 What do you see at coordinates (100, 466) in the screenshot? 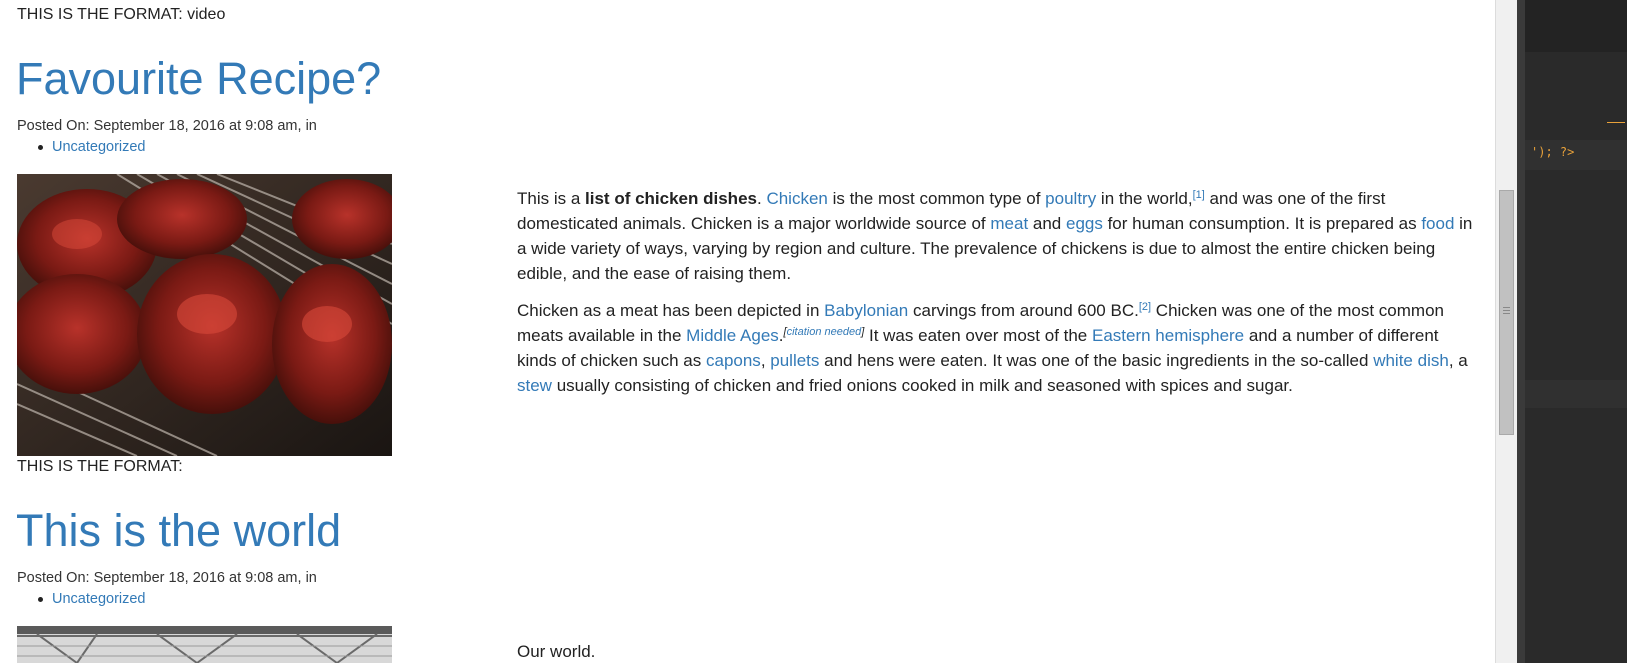
I see `post-format-label: THIS IS THE FORMAT:` at bounding box center [100, 466].